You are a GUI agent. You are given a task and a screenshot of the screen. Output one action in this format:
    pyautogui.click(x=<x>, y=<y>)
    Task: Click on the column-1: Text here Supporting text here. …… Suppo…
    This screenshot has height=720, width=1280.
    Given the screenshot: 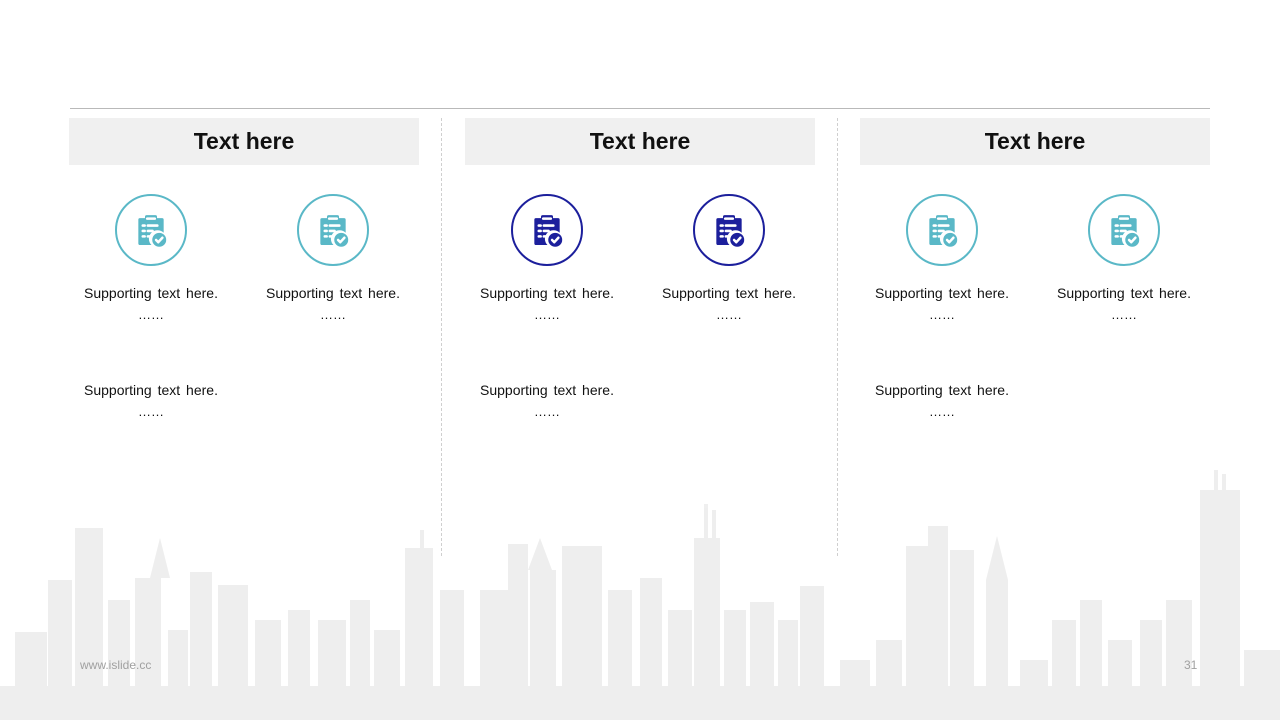 What is the action you would take?
    pyautogui.click(x=244, y=283)
    